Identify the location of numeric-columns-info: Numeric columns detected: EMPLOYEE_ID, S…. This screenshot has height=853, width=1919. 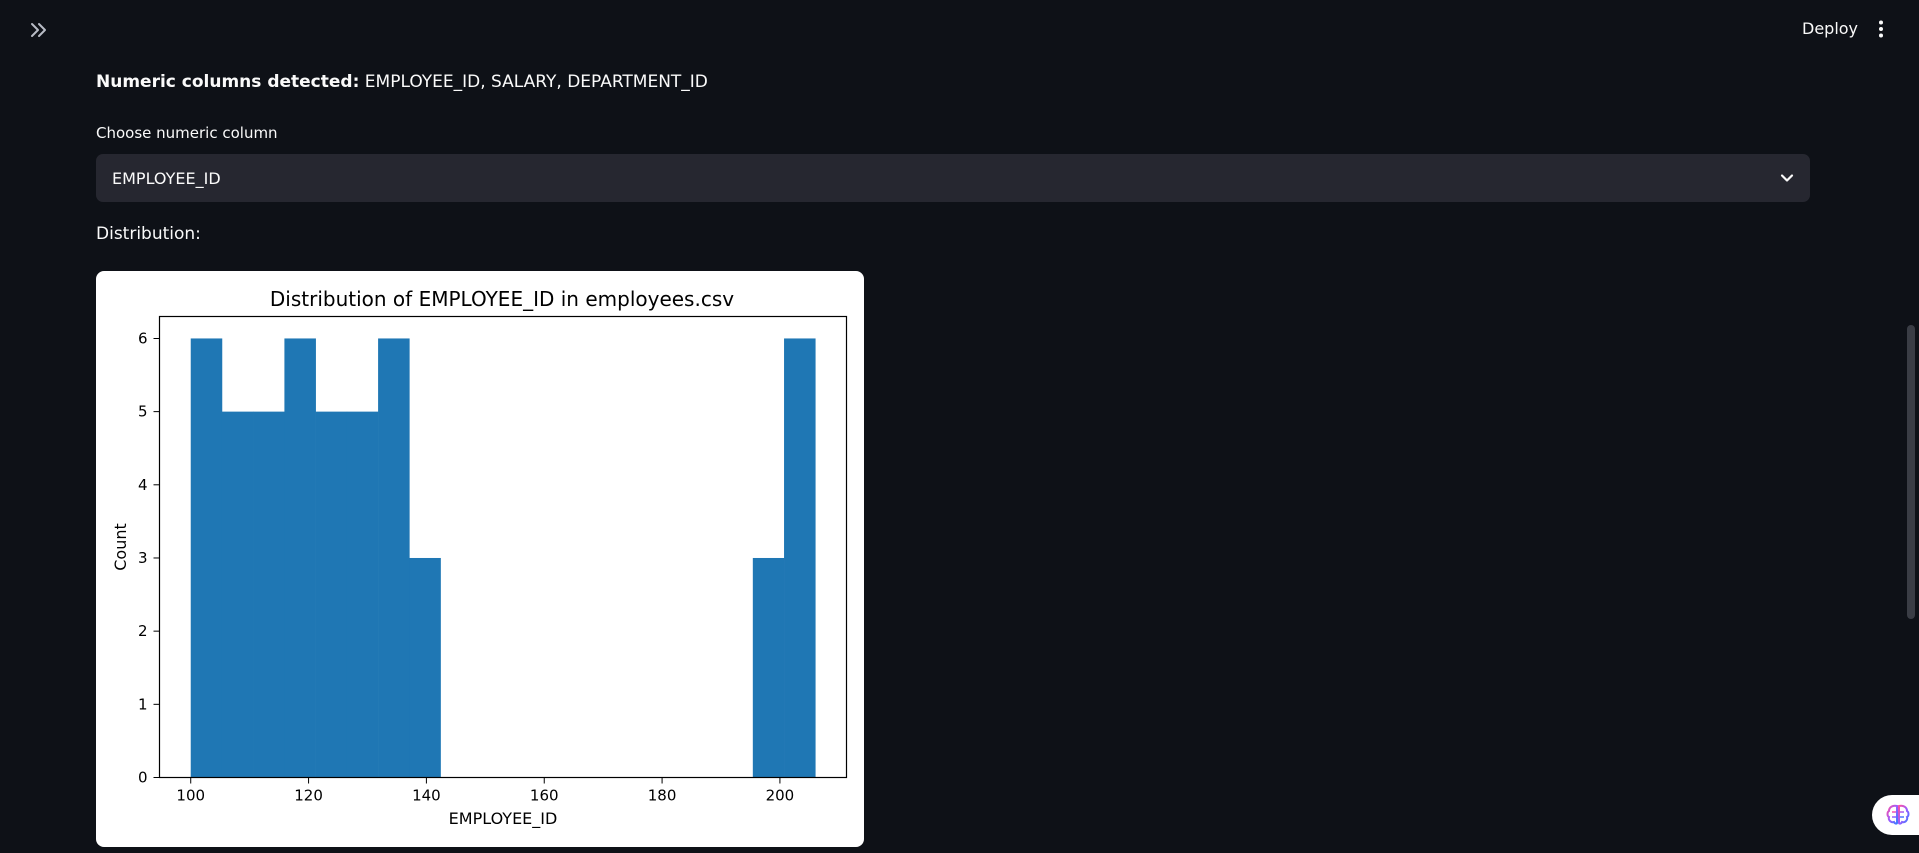
(402, 82).